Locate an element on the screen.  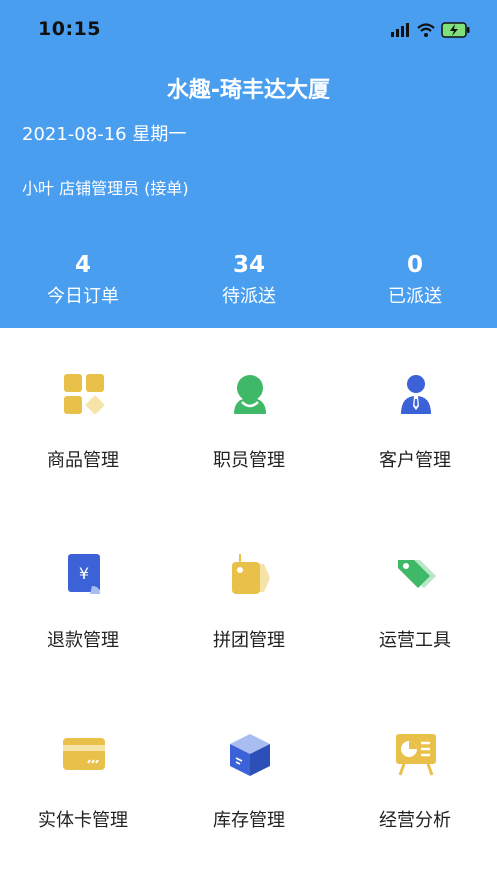
menu-item-label: 客户管理 is located at coordinates (415, 460).